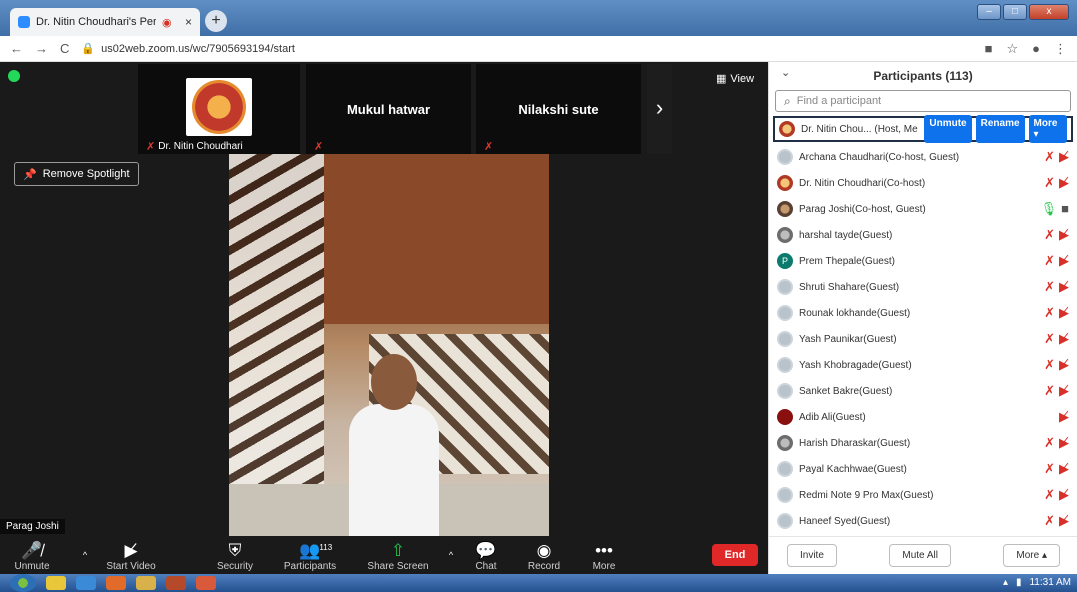 The height and width of the screenshot is (592, 1077). What do you see at coordinates (853, 469) in the screenshot?
I see `participant-name: Payal Kachhwae(Guest)` at bounding box center [853, 469].